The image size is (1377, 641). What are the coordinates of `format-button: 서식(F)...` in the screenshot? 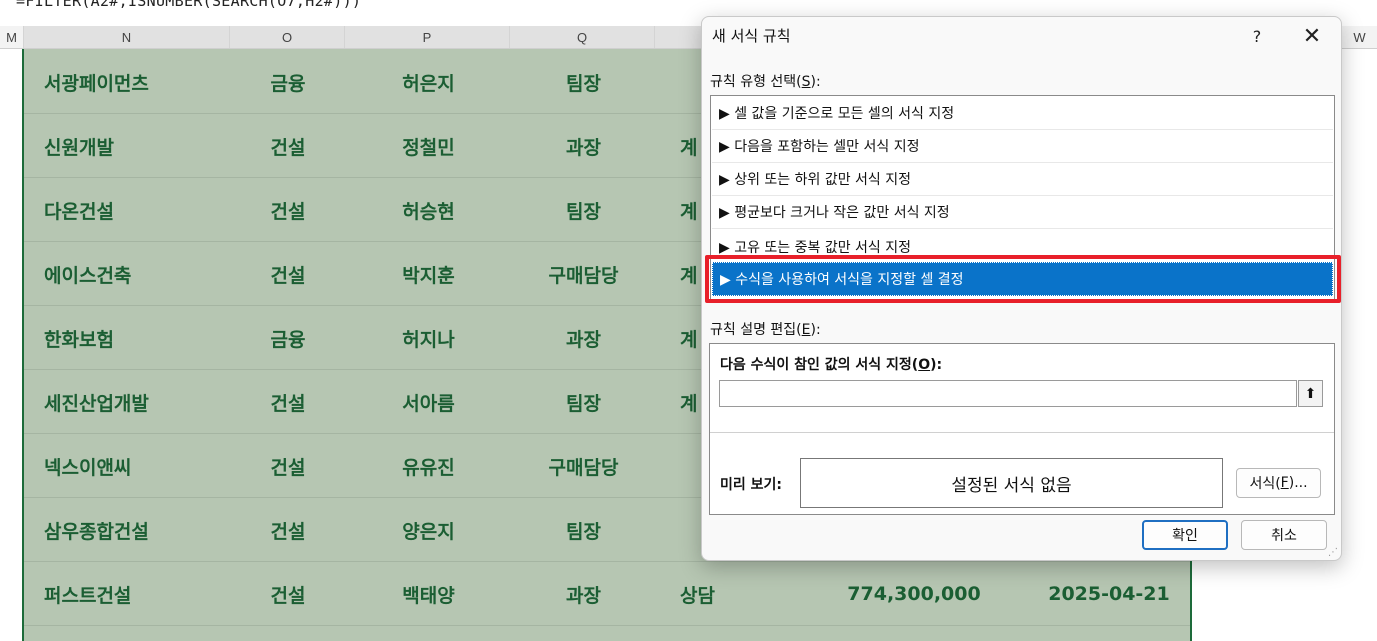 It's located at (1278, 483).